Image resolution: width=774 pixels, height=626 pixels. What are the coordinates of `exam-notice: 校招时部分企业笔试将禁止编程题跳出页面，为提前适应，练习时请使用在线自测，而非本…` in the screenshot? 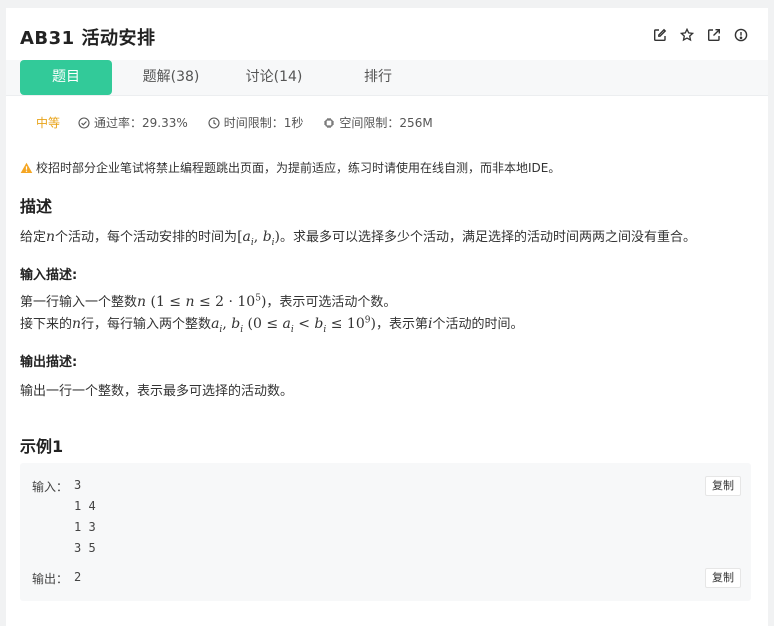 It's located at (290, 167).